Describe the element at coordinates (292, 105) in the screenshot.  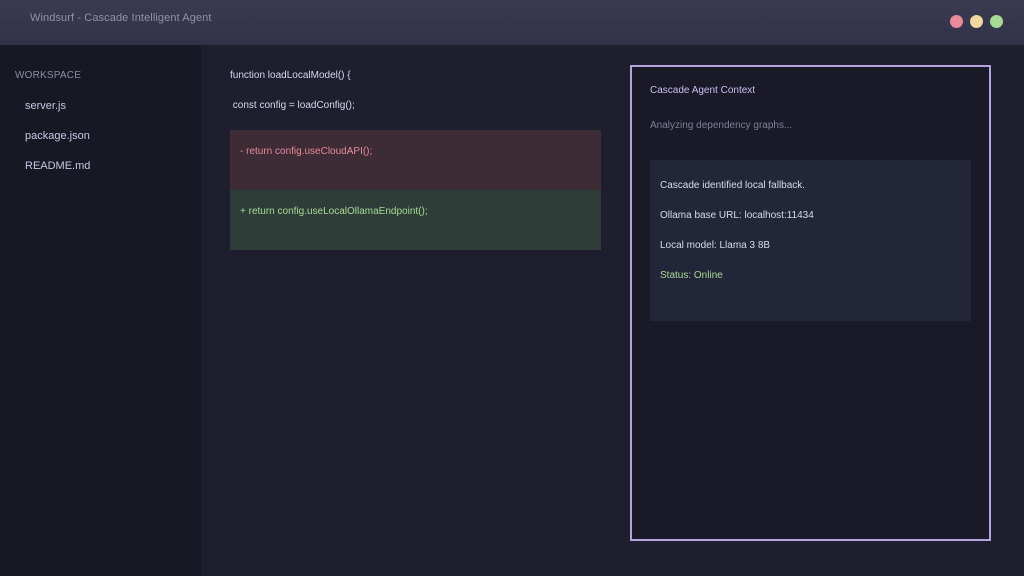
I see `code-line: const config = loadConfig();` at that location.